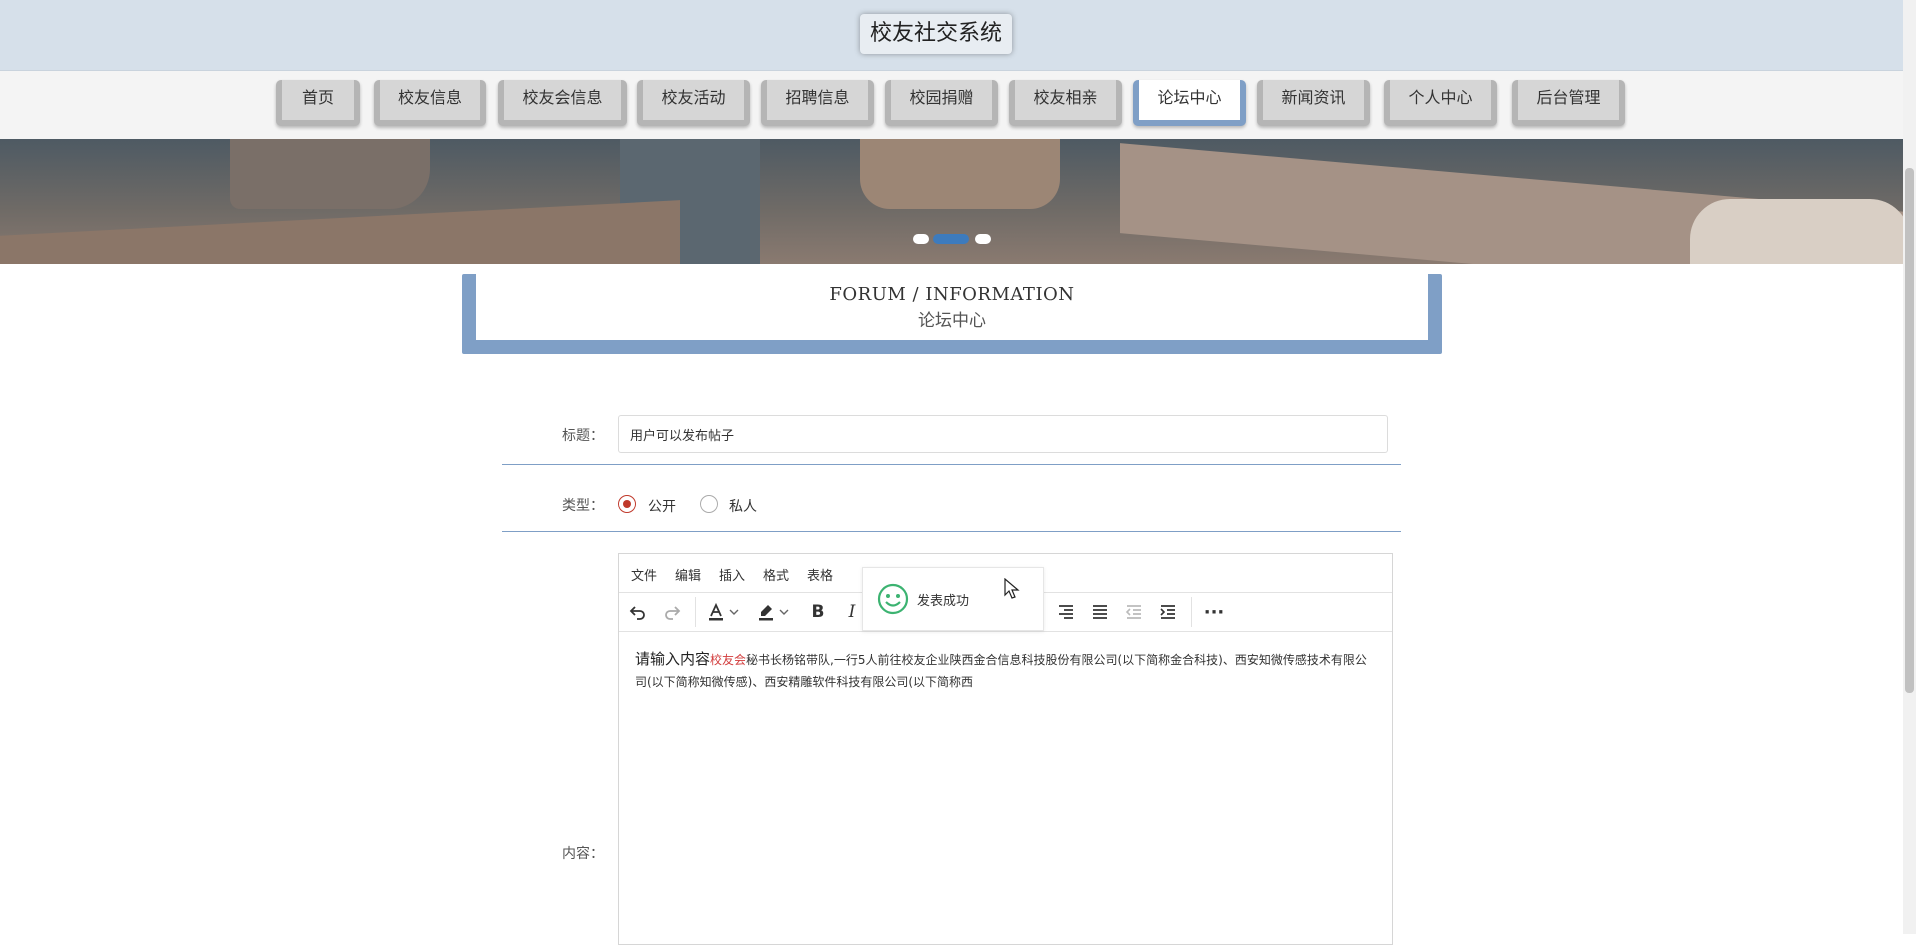 This screenshot has height=945, width=1916. I want to click on nav-item-label: 校友会信息, so click(562, 100).